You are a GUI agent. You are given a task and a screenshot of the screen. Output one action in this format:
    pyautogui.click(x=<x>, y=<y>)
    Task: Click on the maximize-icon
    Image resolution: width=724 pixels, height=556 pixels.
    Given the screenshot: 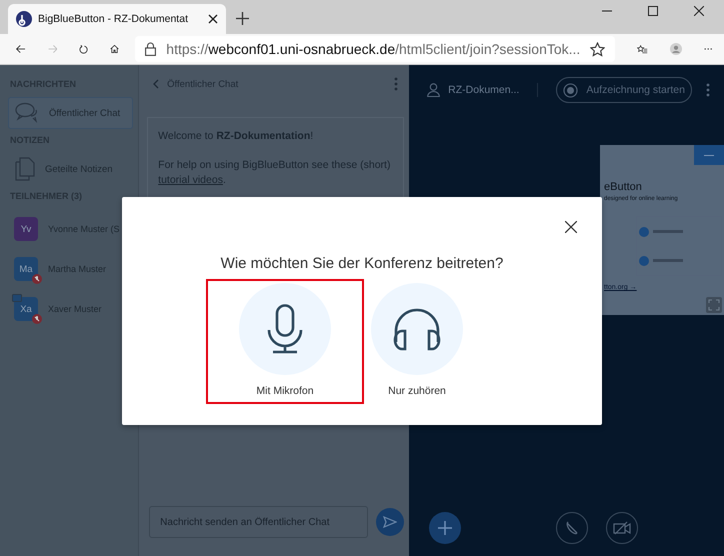 What is the action you would take?
    pyautogui.click(x=653, y=11)
    